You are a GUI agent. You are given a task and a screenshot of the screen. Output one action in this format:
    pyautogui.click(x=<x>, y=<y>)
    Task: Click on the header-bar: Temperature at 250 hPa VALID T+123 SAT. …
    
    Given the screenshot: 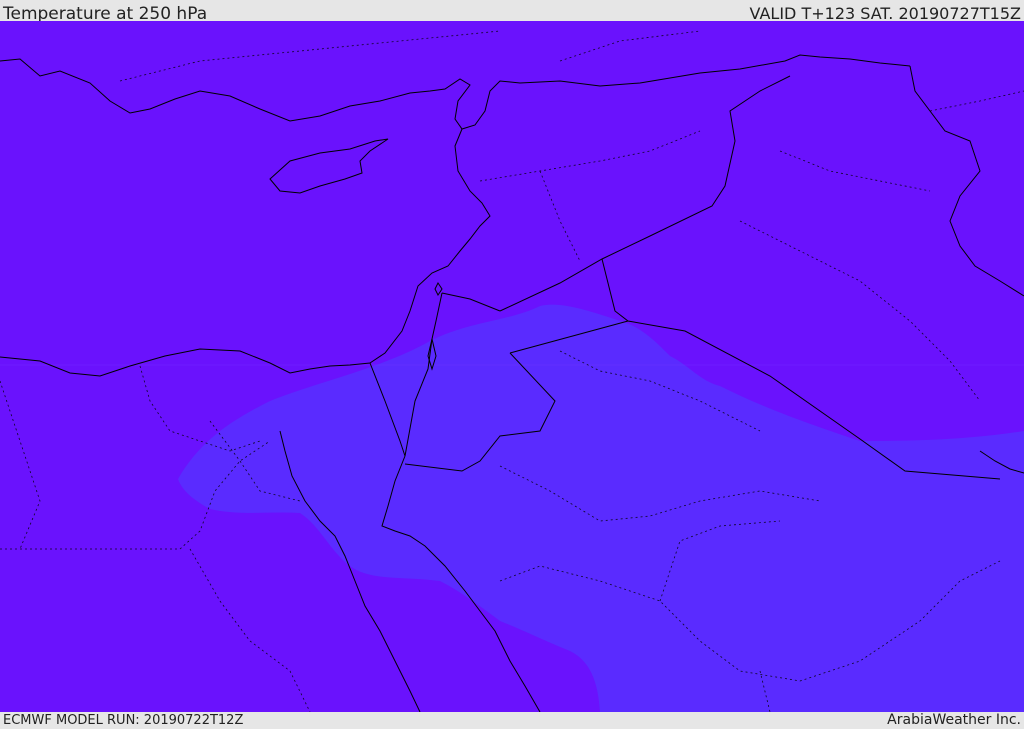 What is the action you would take?
    pyautogui.click(x=512, y=12)
    